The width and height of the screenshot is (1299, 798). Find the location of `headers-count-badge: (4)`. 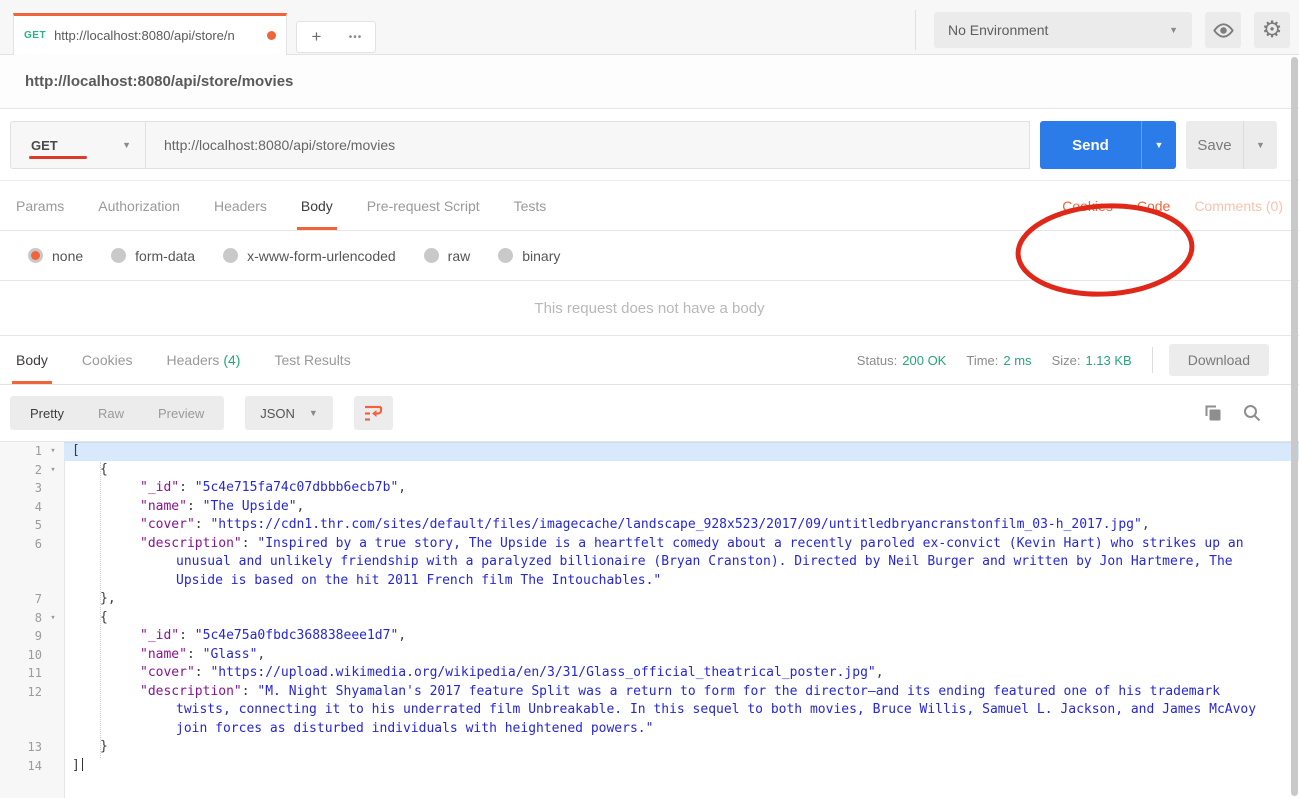

headers-count-badge: (4) is located at coordinates (232, 360).